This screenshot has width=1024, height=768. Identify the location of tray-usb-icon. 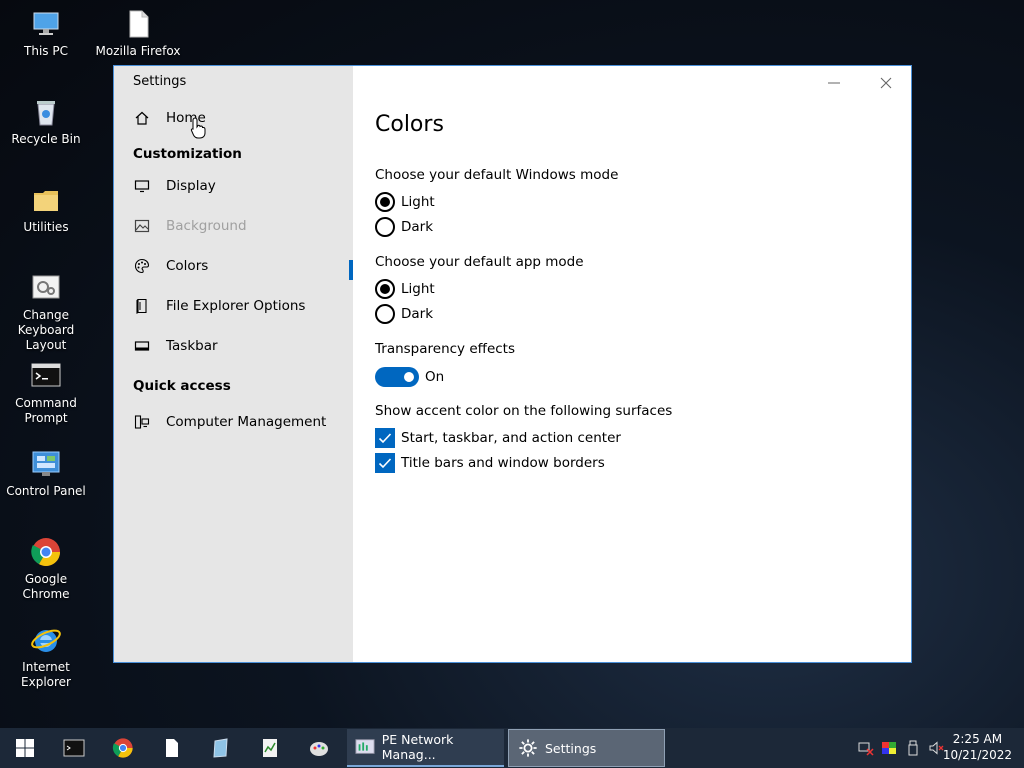
(913, 748).